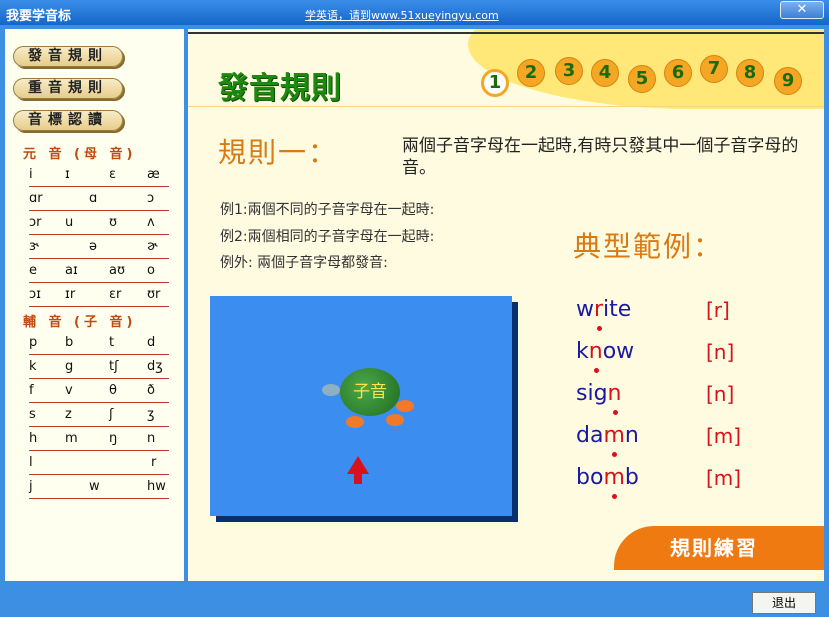 Image resolution: width=829 pixels, height=617 pixels. I want to click on vowel-symbol: e, so click(33, 270).